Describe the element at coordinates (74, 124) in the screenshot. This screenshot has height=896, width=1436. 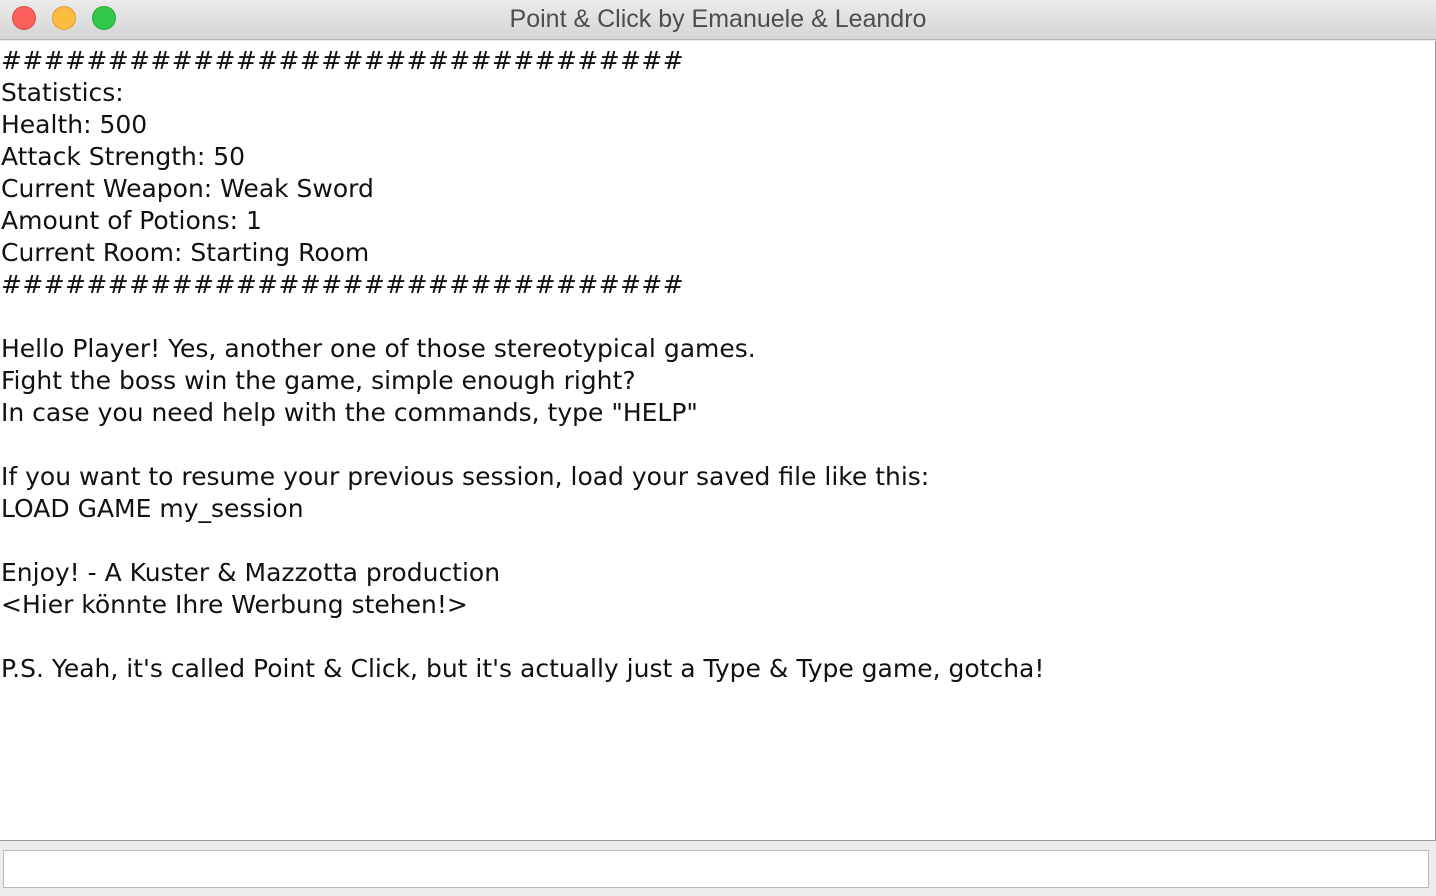
I see `console-line-health: Health: 500` at that location.